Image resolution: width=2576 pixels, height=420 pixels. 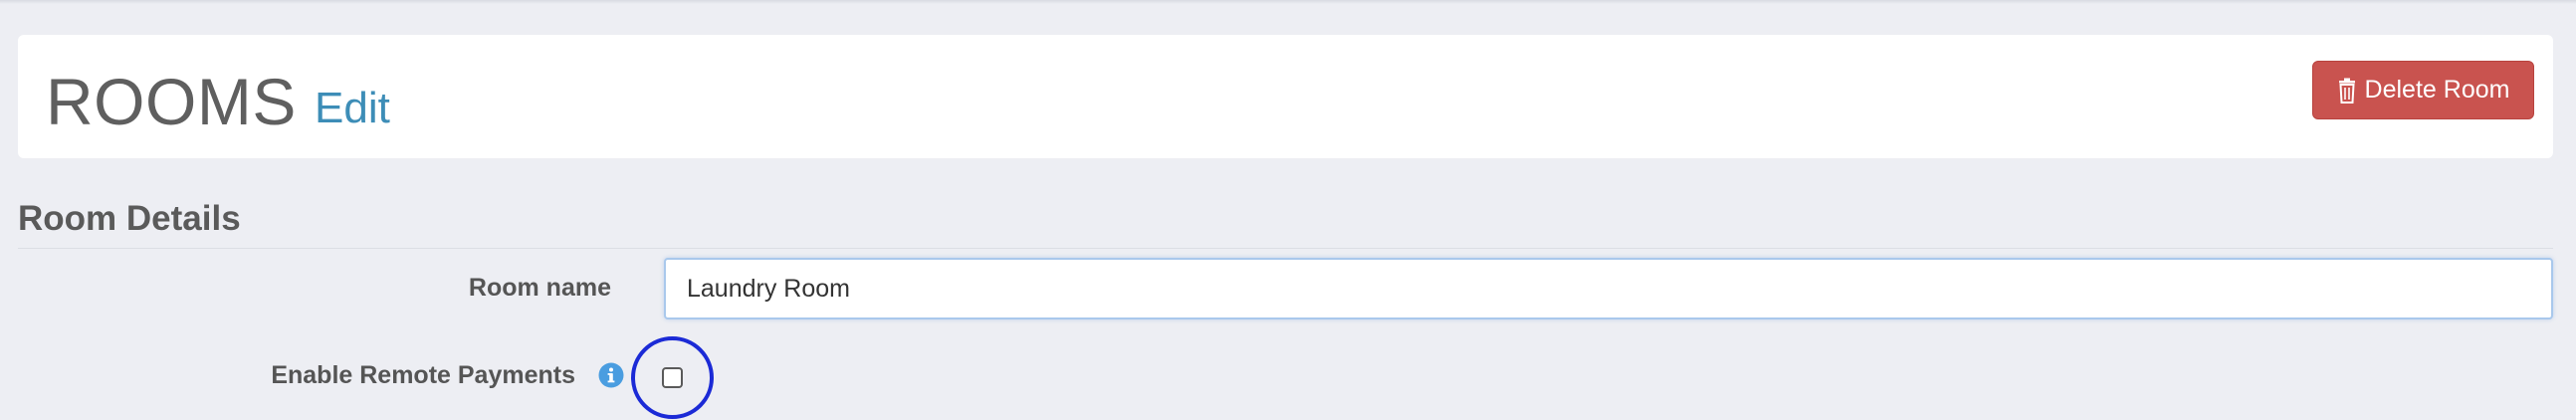 What do you see at coordinates (539, 288) in the screenshot?
I see `room-name-label: Room name` at bounding box center [539, 288].